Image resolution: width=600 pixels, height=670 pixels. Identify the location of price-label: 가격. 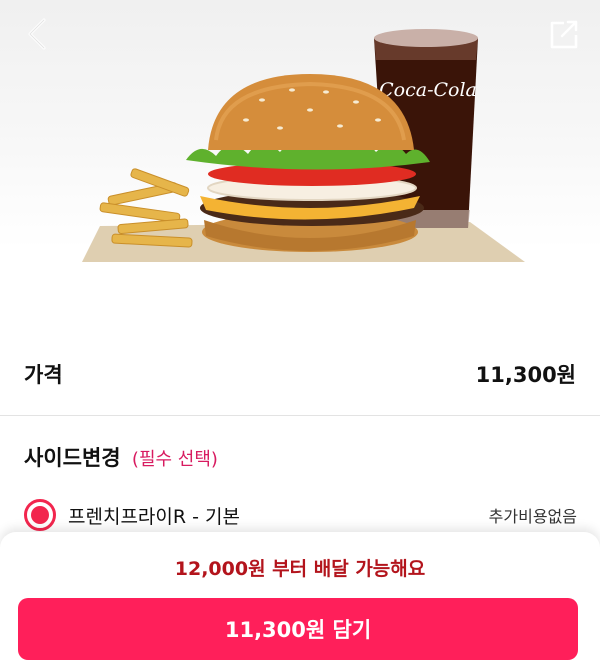
(43, 374).